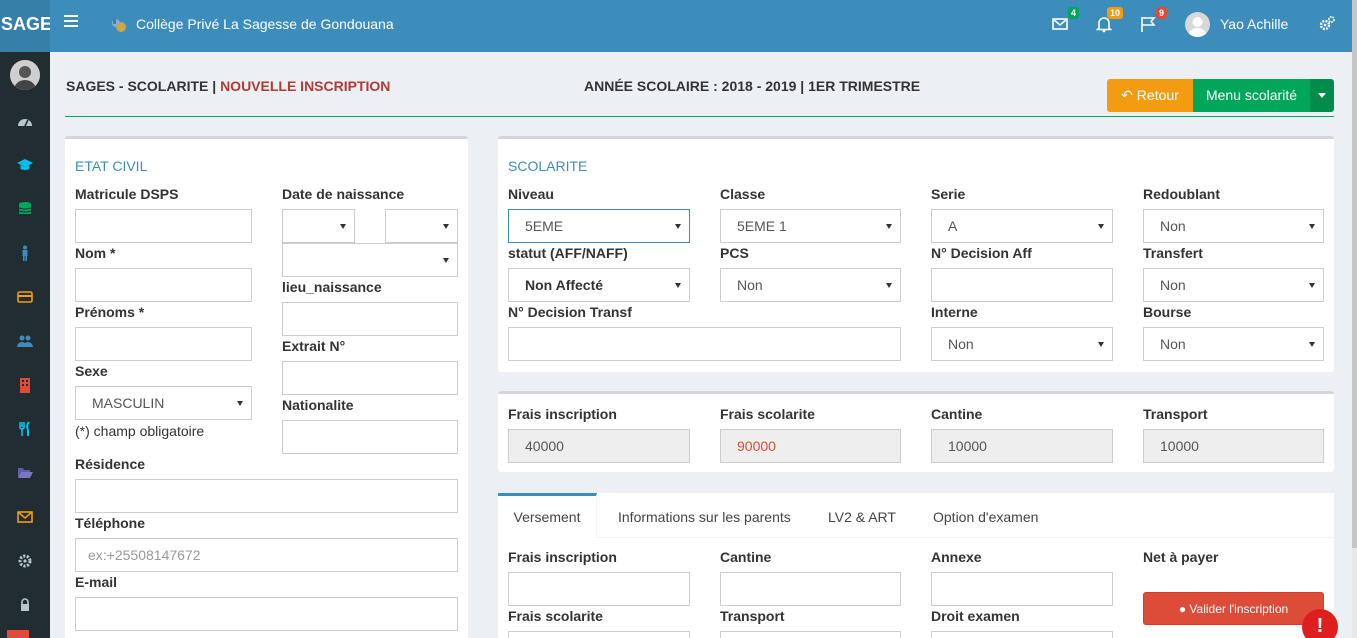 The height and width of the screenshot is (638, 1357). I want to click on birth-year-select, so click(370, 260).